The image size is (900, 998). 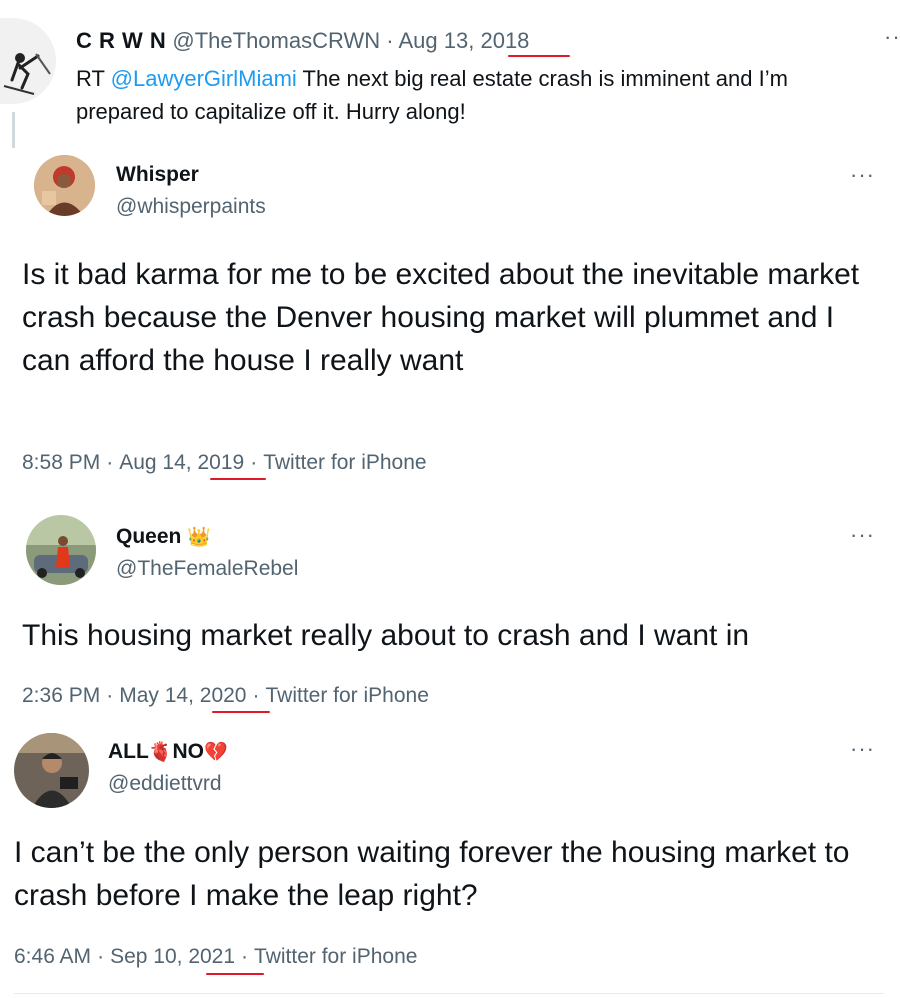 I want to click on tweet-date: Sep 10,, so click(x=146, y=956).